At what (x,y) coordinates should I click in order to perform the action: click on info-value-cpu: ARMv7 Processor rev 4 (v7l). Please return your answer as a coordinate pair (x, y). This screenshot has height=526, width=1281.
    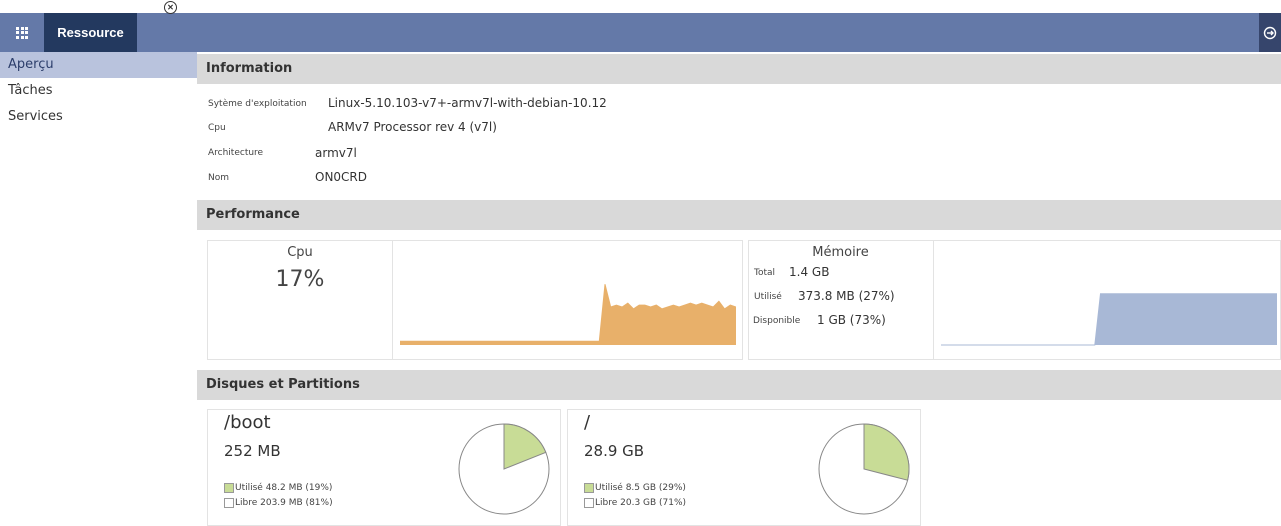
    Looking at the image, I should click on (412, 127).